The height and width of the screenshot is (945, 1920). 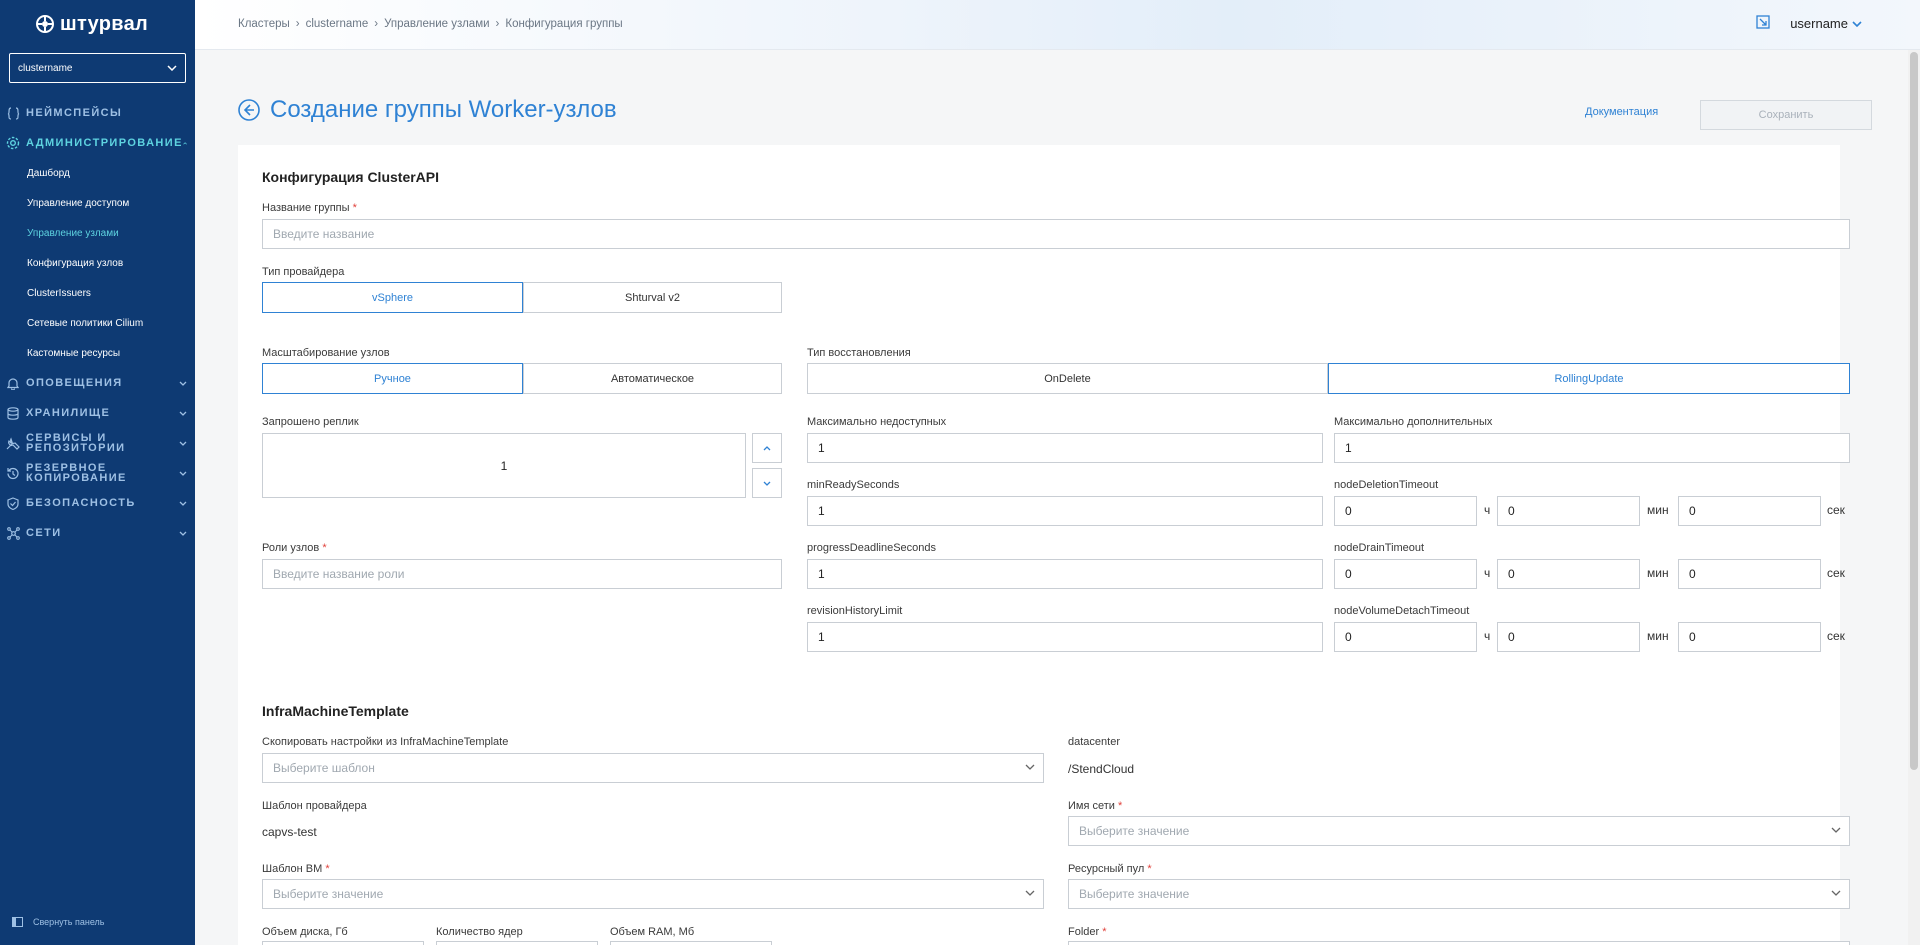 I want to click on folder-select, so click(x=1459, y=943).